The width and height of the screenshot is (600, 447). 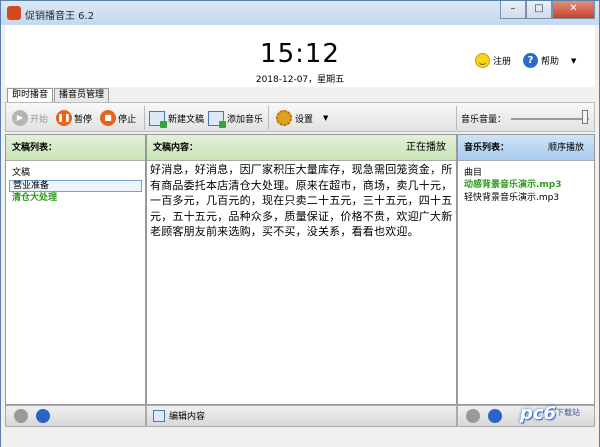 What do you see at coordinates (473, 173) in the screenshot?
I see `music-list-column: 曲目` at bounding box center [473, 173].